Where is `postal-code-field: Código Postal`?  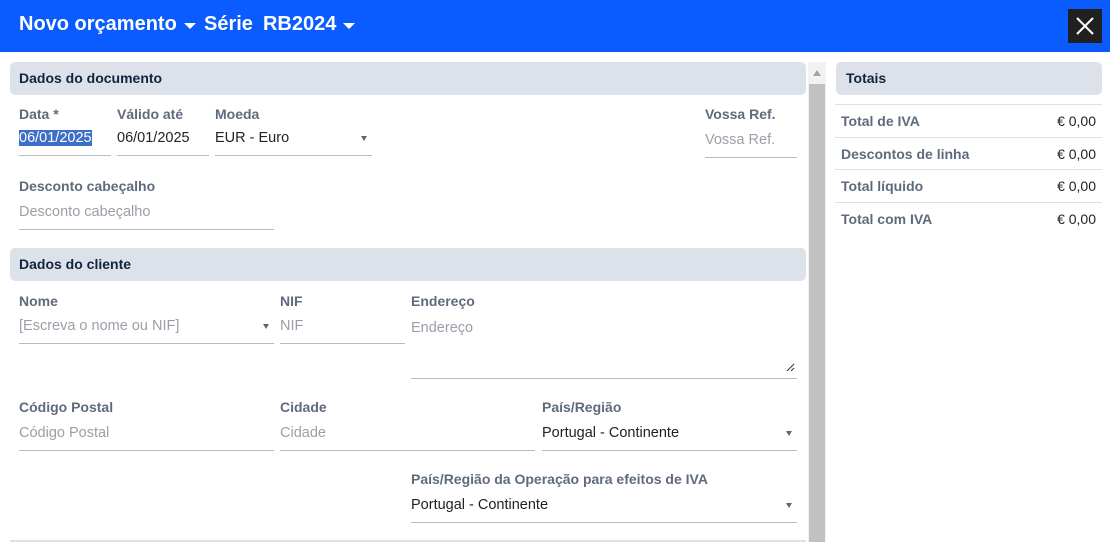 postal-code-field: Código Postal is located at coordinates (146, 434).